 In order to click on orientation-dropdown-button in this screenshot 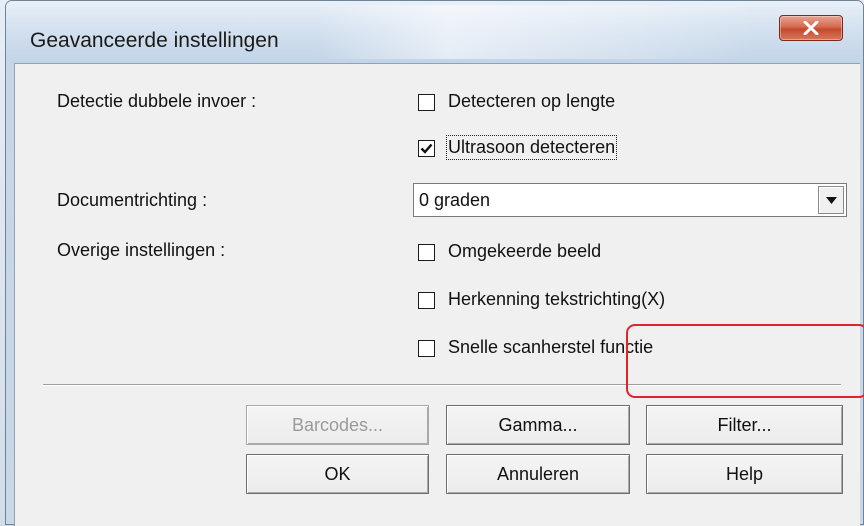, I will do `click(831, 200)`.